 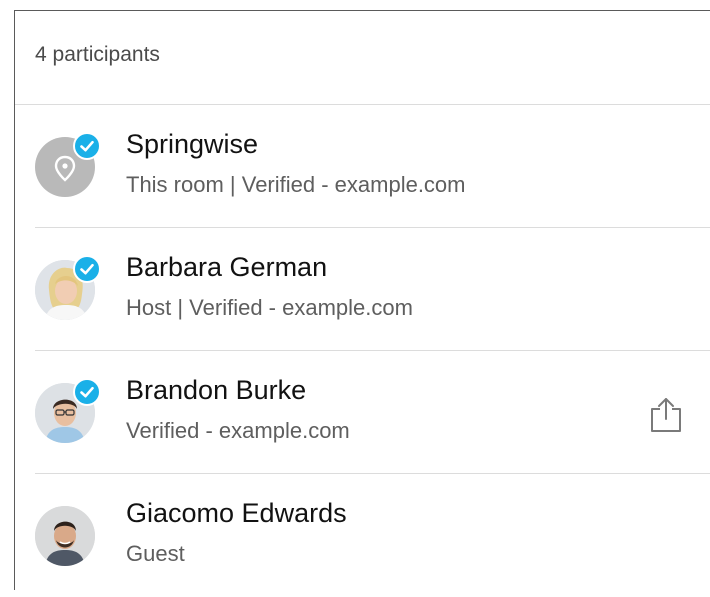 I want to click on avatar-photo, so click(x=65, y=536).